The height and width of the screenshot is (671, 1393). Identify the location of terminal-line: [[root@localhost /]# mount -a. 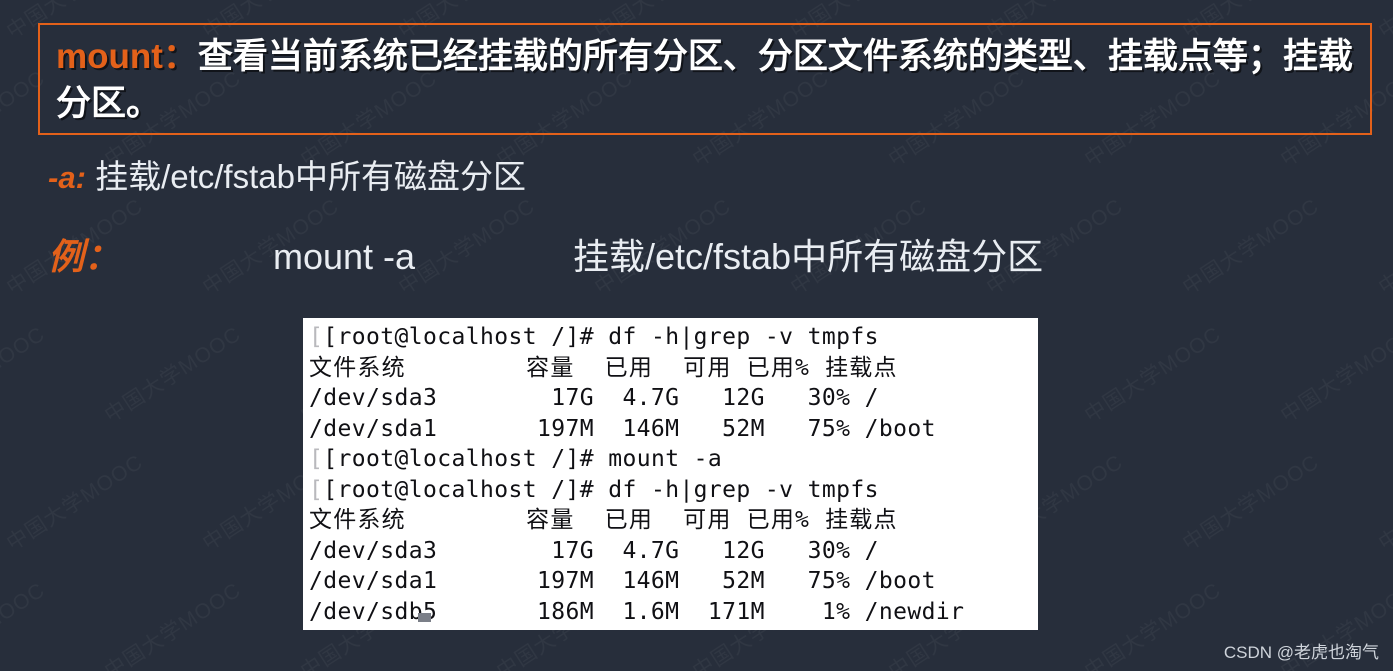
(673, 459).